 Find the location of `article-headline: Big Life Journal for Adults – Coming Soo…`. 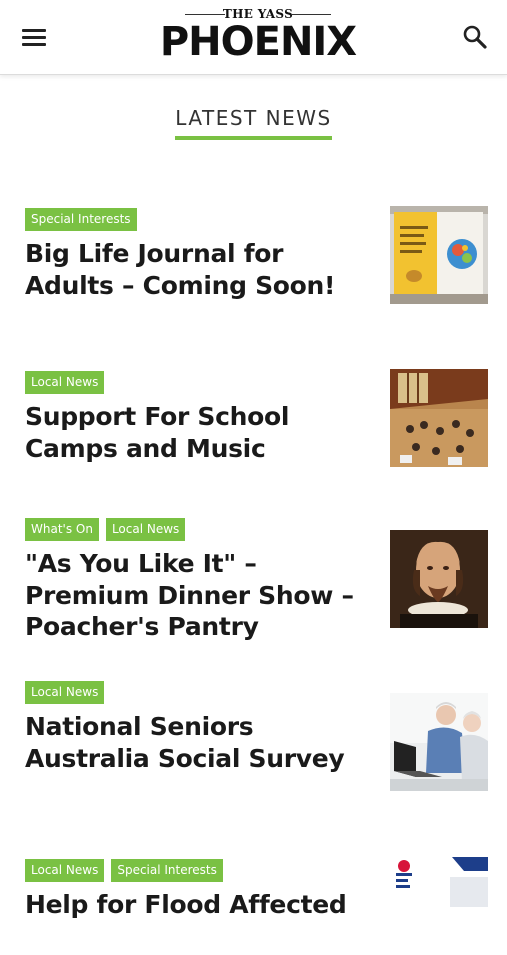

article-headline: Big Life Journal for Adults – Coming Soo… is located at coordinates (190, 269).